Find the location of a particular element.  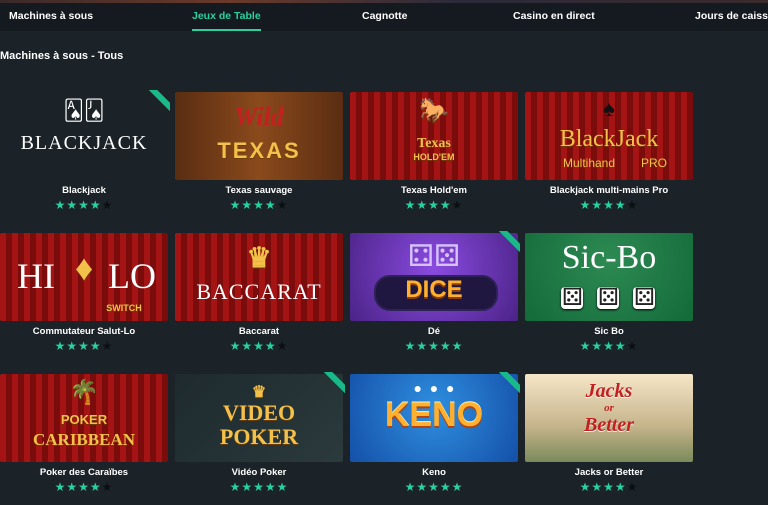

game-thumbnail: ♠ BlackJack Multihand PRO is located at coordinates (609, 136).